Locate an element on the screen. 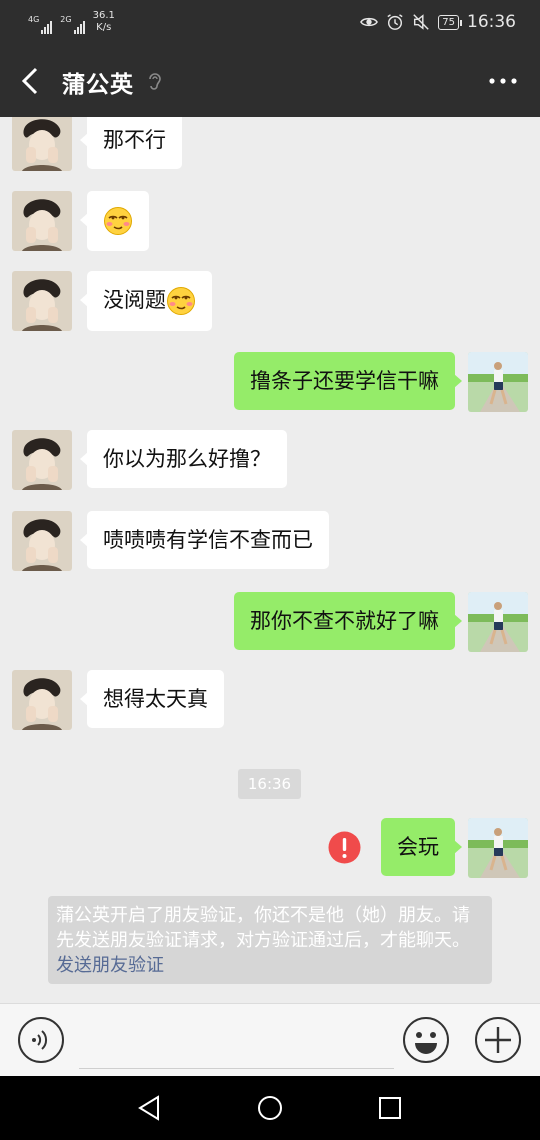  battery-icon: 75 is located at coordinates (450, 22).